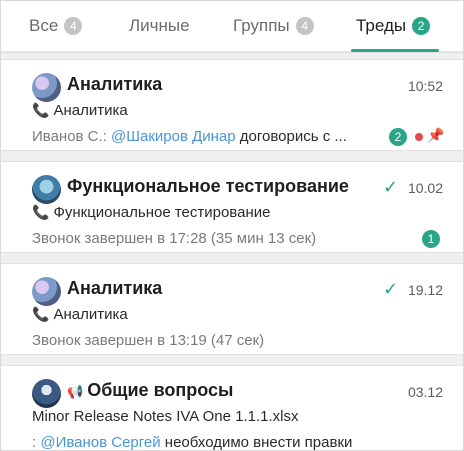 This screenshot has height=451, width=464. I want to click on message-author: Иванов С.:, so click(72, 136).